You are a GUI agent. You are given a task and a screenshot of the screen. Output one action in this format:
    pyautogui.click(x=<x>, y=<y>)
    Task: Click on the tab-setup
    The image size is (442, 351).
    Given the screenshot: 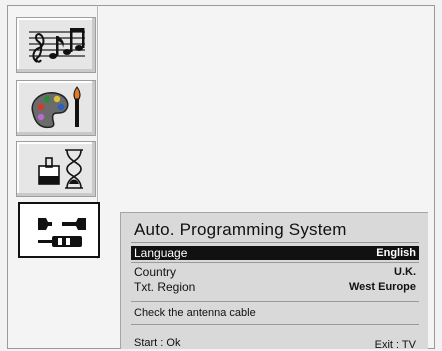 What is the action you would take?
    pyautogui.click(x=59, y=230)
    